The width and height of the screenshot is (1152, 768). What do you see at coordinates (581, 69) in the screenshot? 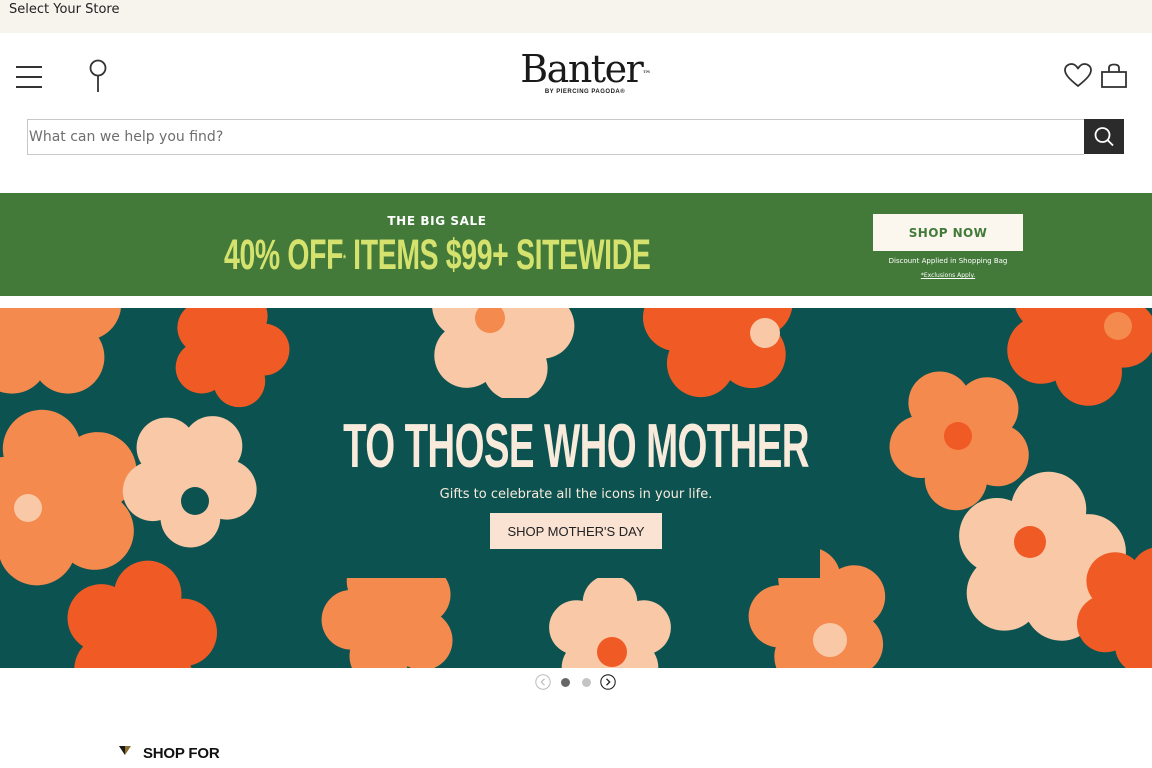
I see `logo-wordmark: Banter` at bounding box center [581, 69].